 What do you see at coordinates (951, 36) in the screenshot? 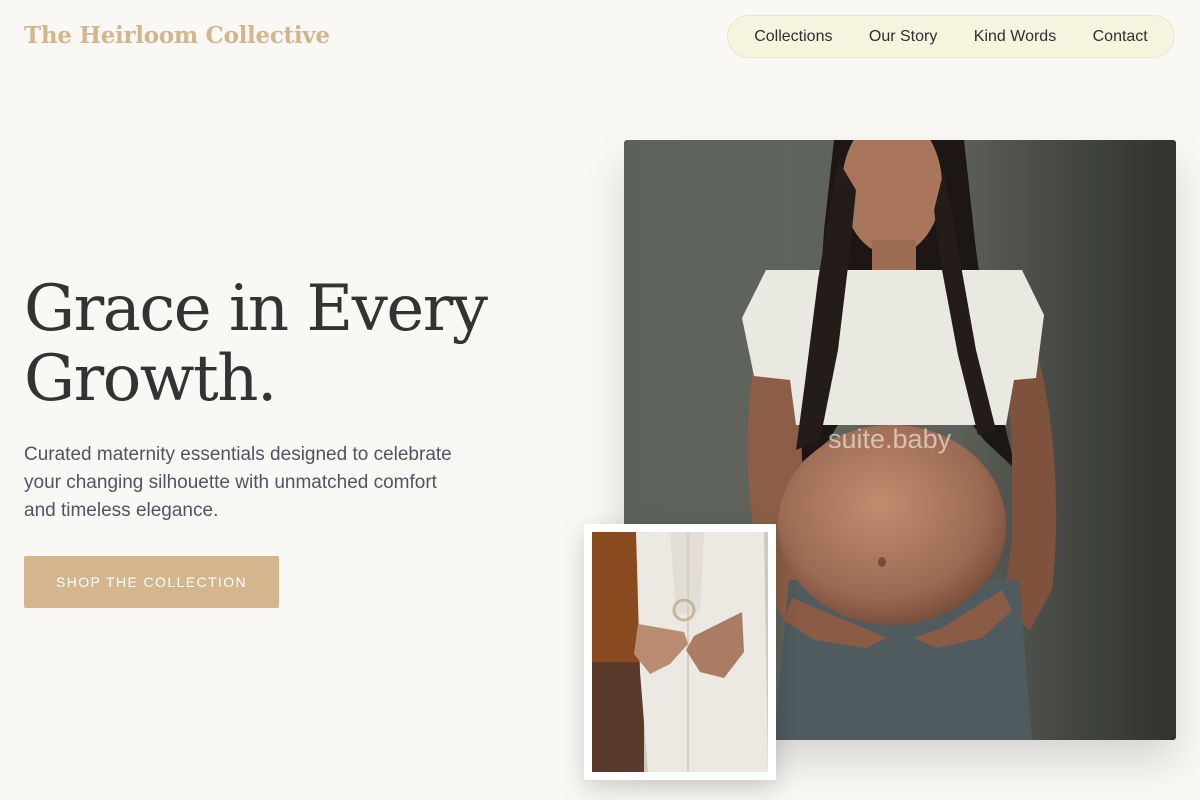
I see `main-nav: Collections Our Story Kind Words Contact` at bounding box center [951, 36].